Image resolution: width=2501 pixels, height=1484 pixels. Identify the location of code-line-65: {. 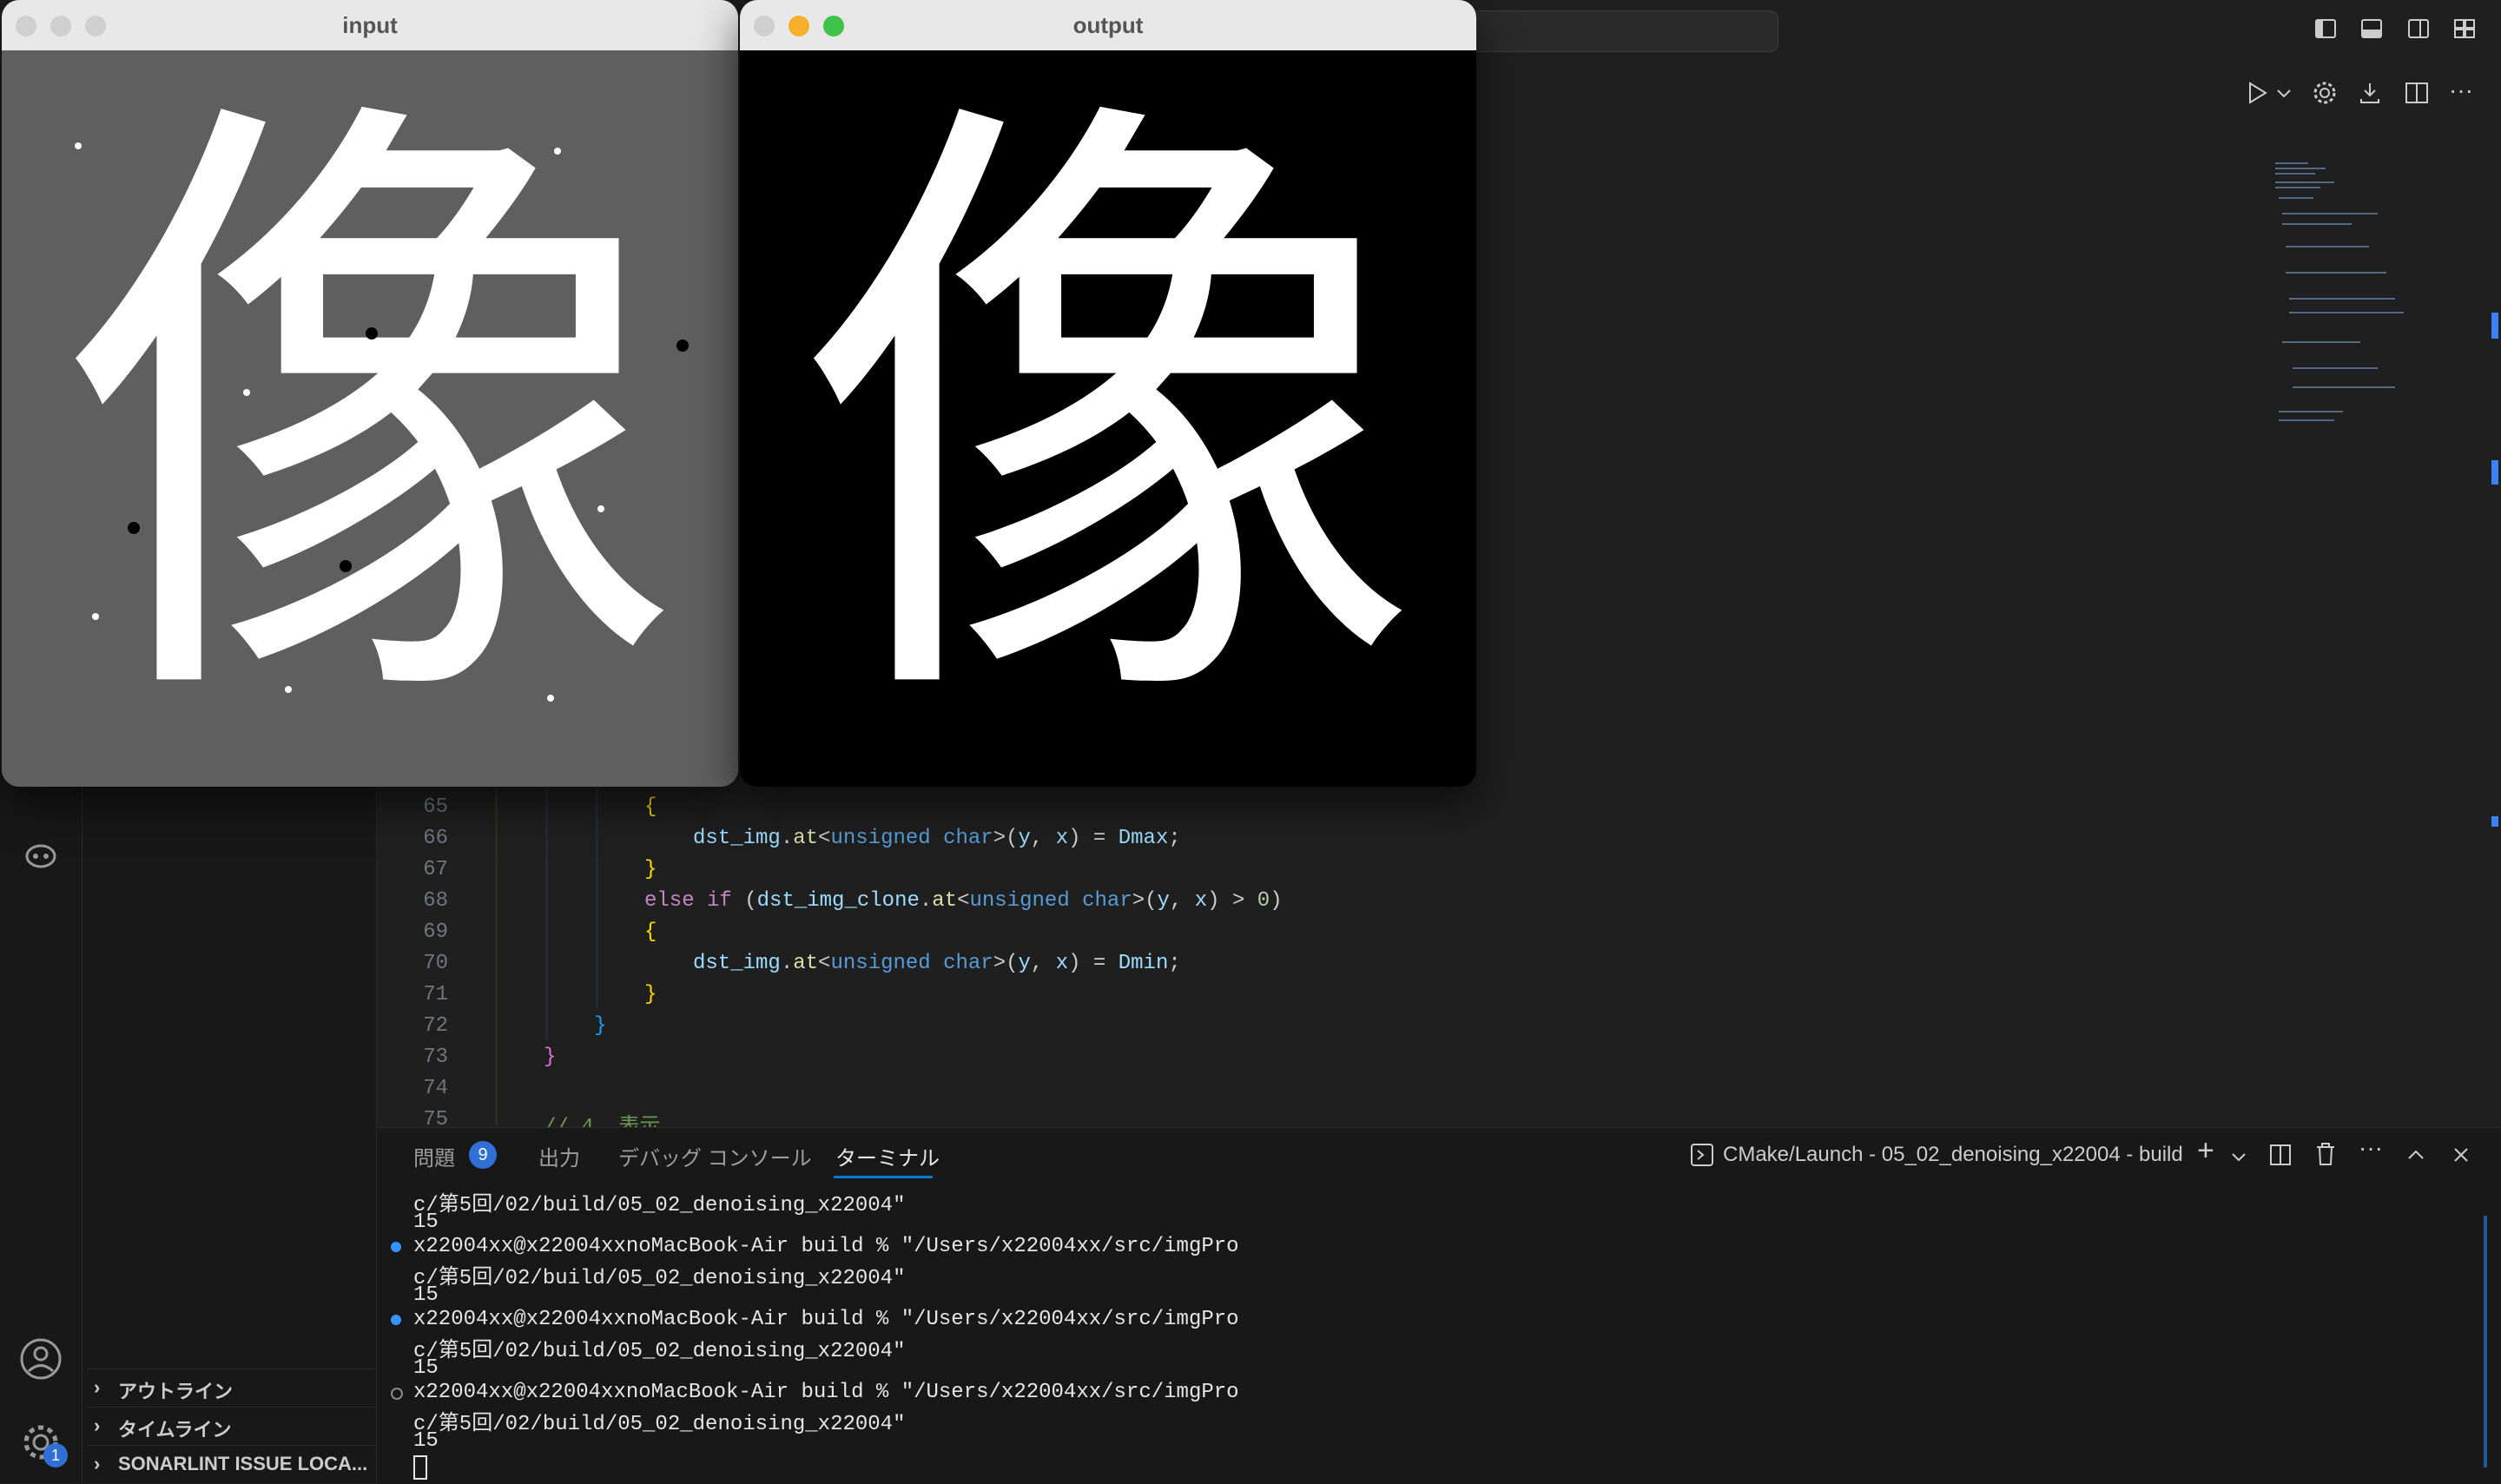
(650, 807).